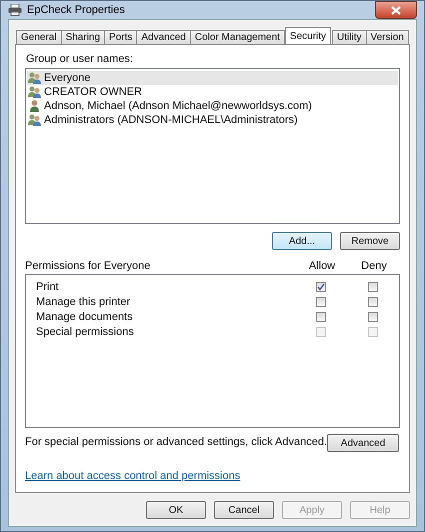 Image resolution: width=425 pixels, height=532 pixels. Describe the element at coordinates (370, 241) in the screenshot. I see `remove-button: Remove` at that location.